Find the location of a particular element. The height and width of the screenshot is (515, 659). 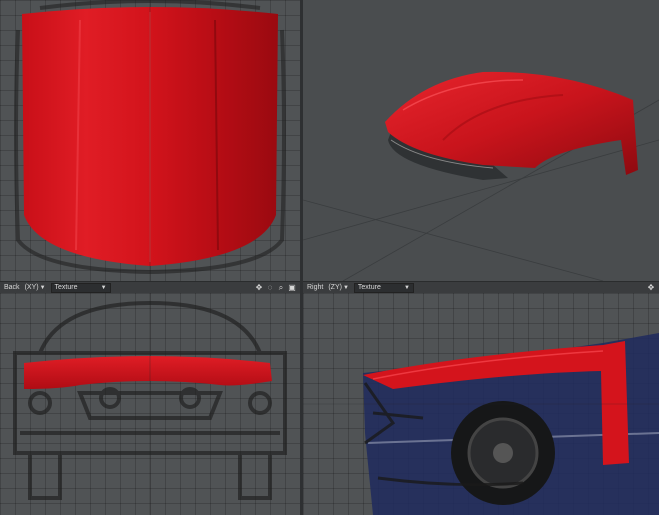

viewport-controls: ✥ is located at coordinates (651, 287).